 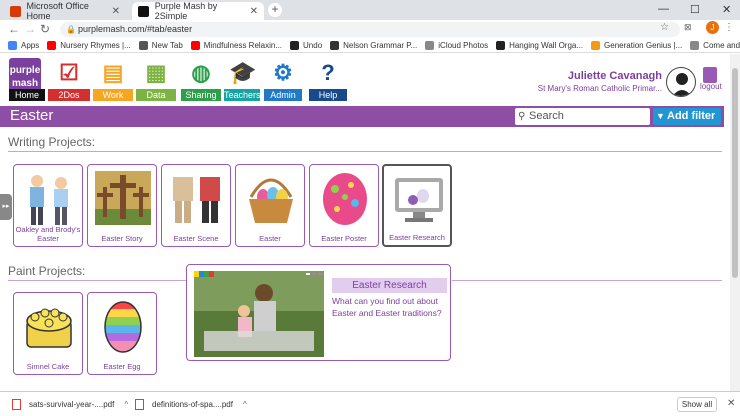 What do you see at coordinates (456, 45) in the screenshot?
I see `bookmark-item: iCloud Photos` at bounding box center [456, 45].